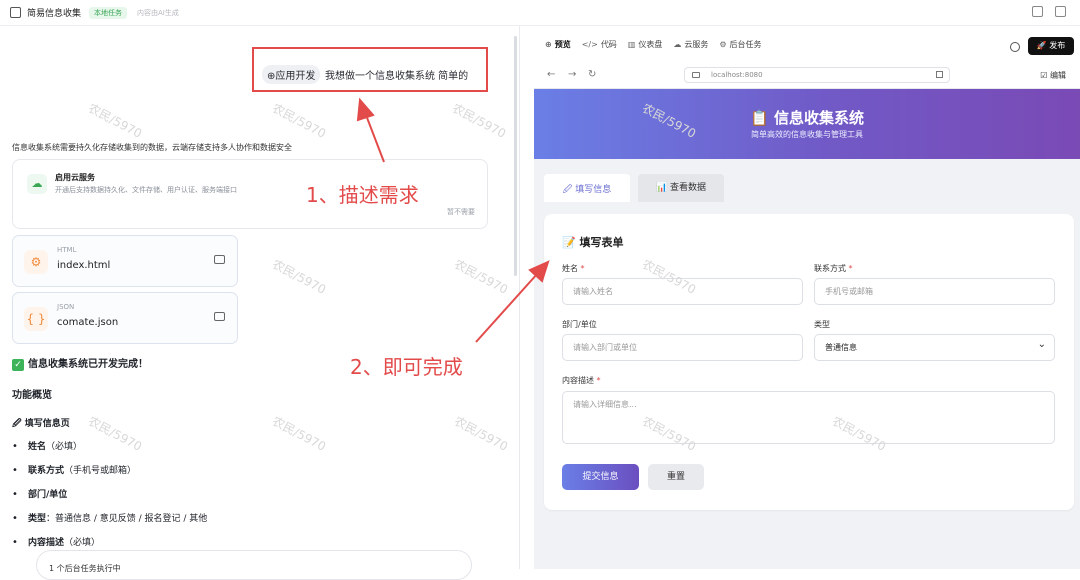 The width and height of the screenshot is (1080, 580). Describe the element at coordinates (453, 220) in the screenshot. I see `annotation-arrows` at that location.